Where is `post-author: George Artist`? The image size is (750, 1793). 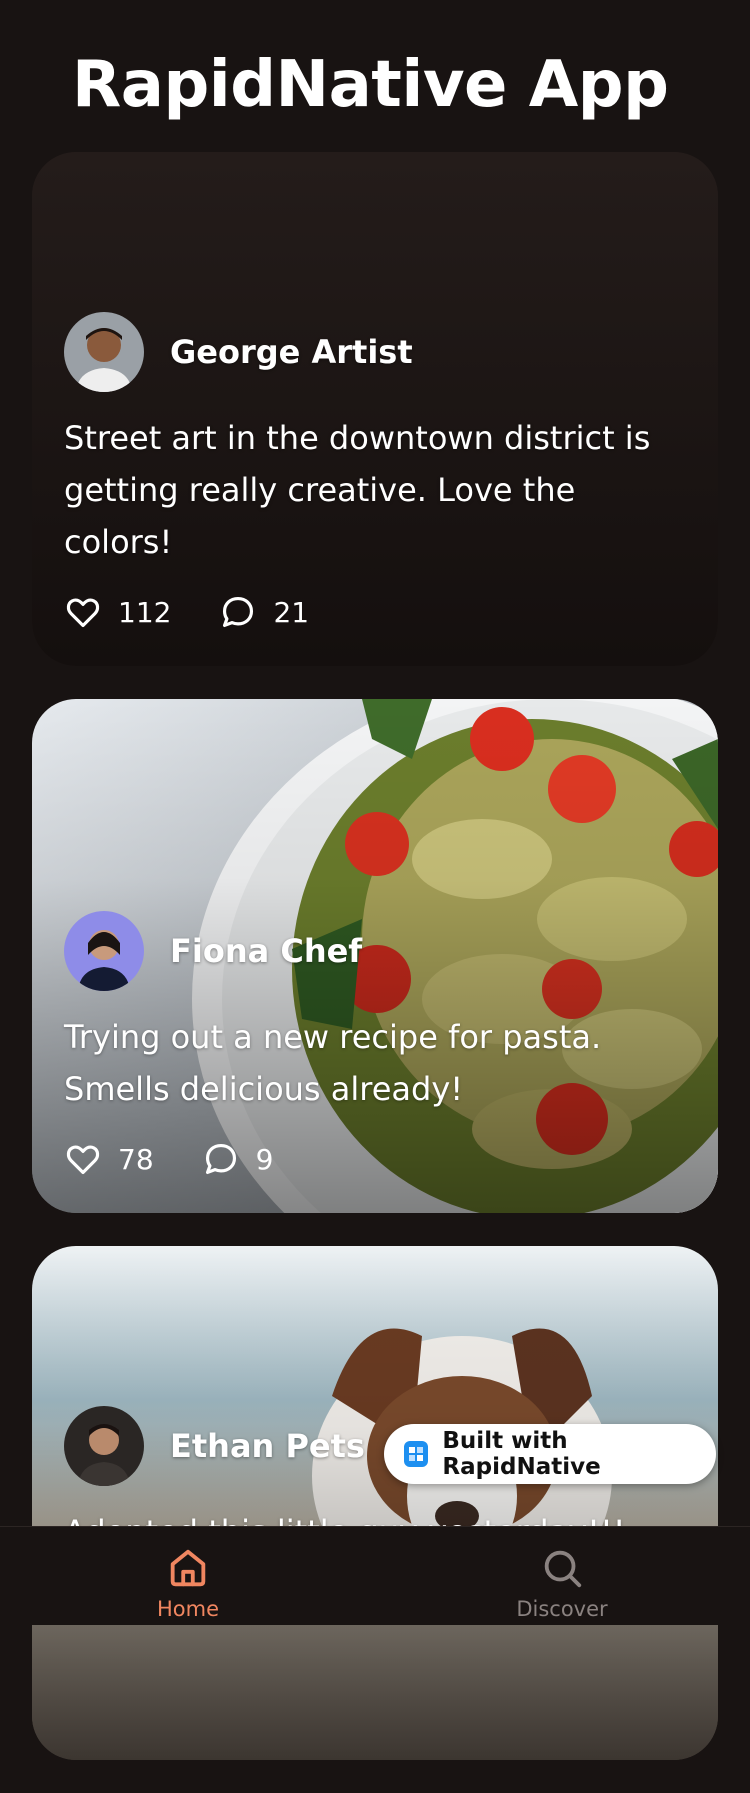
post-author: George Artist is located at coordinates (375, 352).